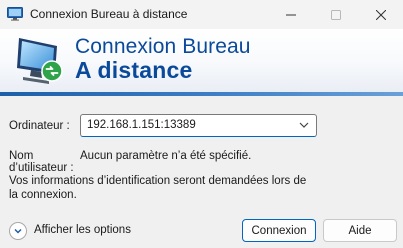 This screenshot has width=403, height=248. I want to click on computer-label-text: Ordinateur :, so click(39, 126).